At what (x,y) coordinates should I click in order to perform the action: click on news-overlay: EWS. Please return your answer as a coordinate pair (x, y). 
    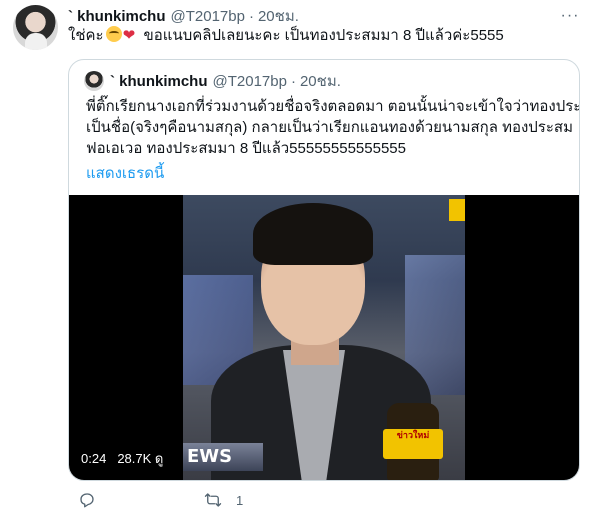
    Looking at the image, I should click on (223, 457).